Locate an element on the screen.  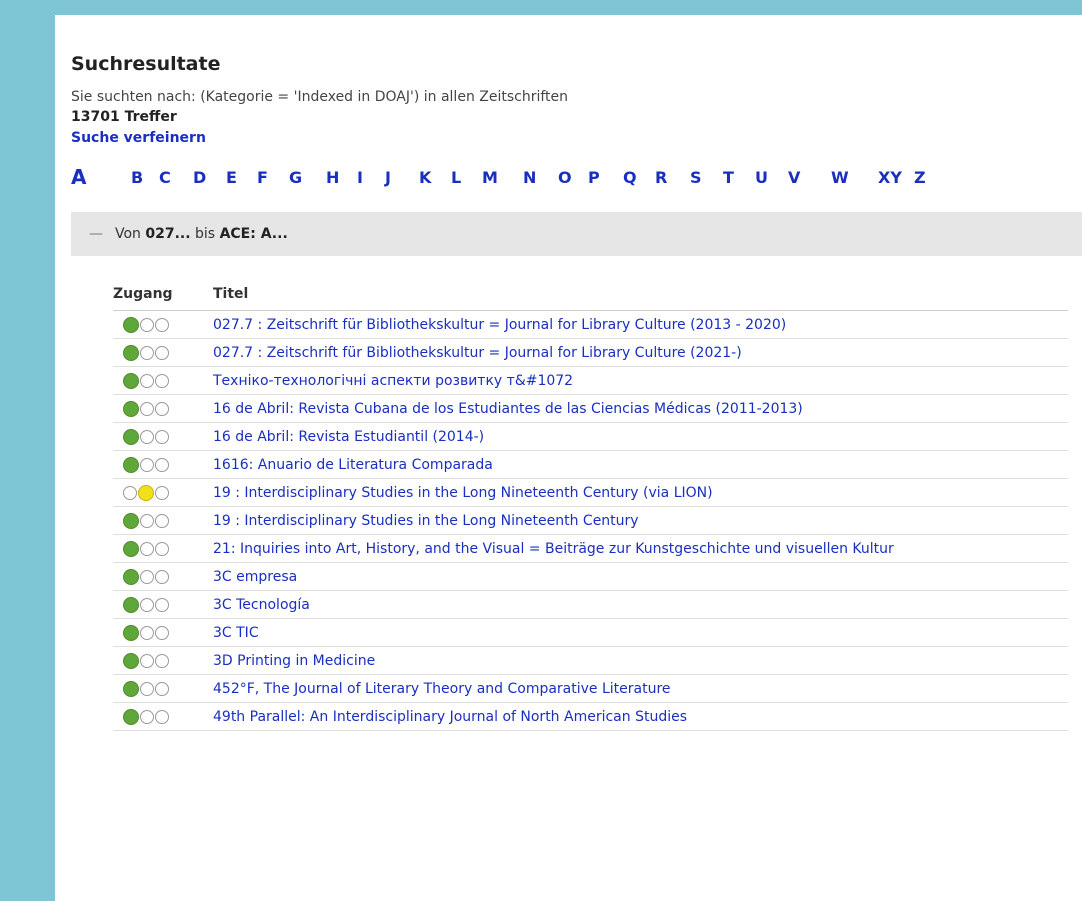
alpha-link-b: B is located at coordinates (137, 177).